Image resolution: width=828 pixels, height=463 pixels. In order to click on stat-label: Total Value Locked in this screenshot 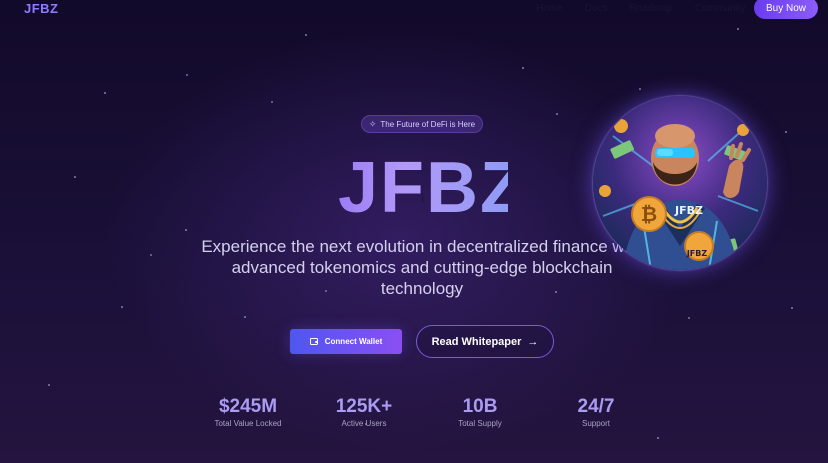, I will do `click(248, 423)`.